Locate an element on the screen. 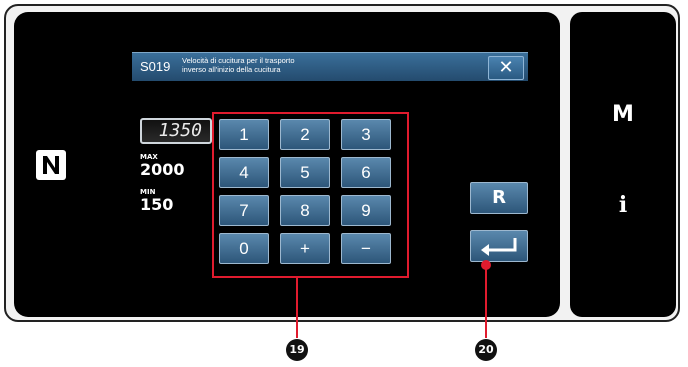 This screenshot has height=367, width=688. close-button: ✕ is located at coordinates (506, 68).